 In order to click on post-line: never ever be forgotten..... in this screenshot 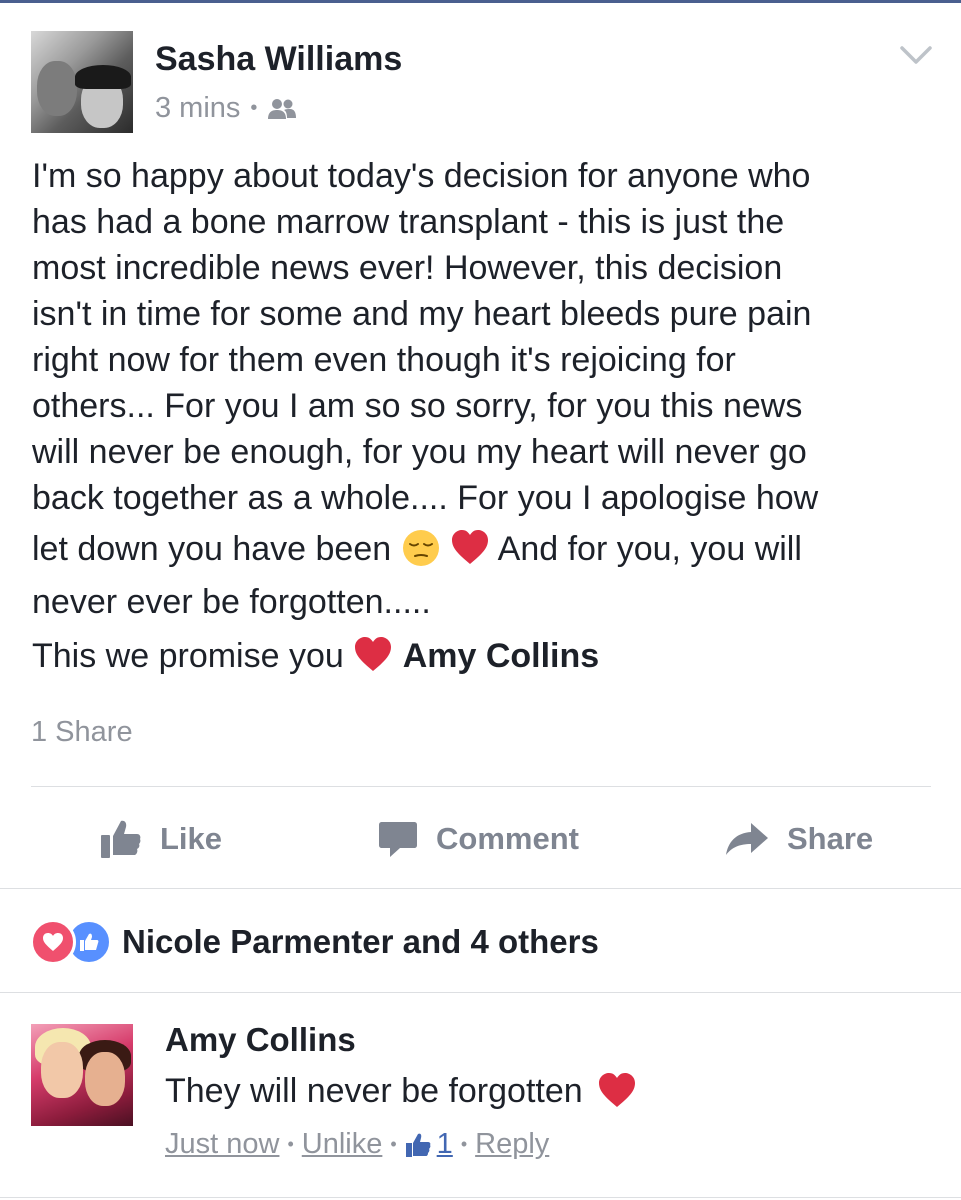, I will do `click(231, 602)`.